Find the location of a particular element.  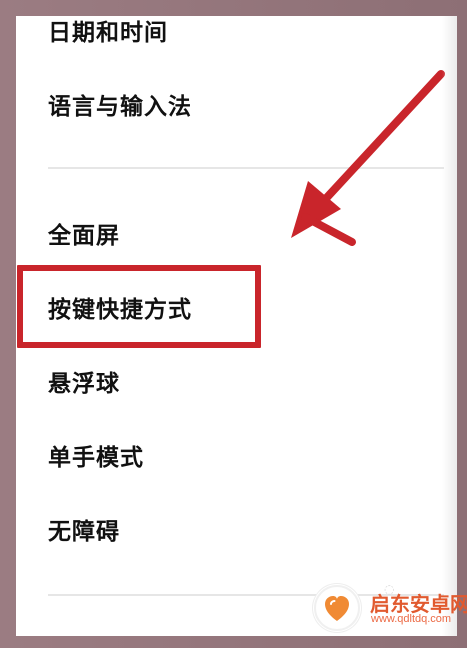

menu-item-accessibility: 无障碍 is located at coordinates (84, 532).